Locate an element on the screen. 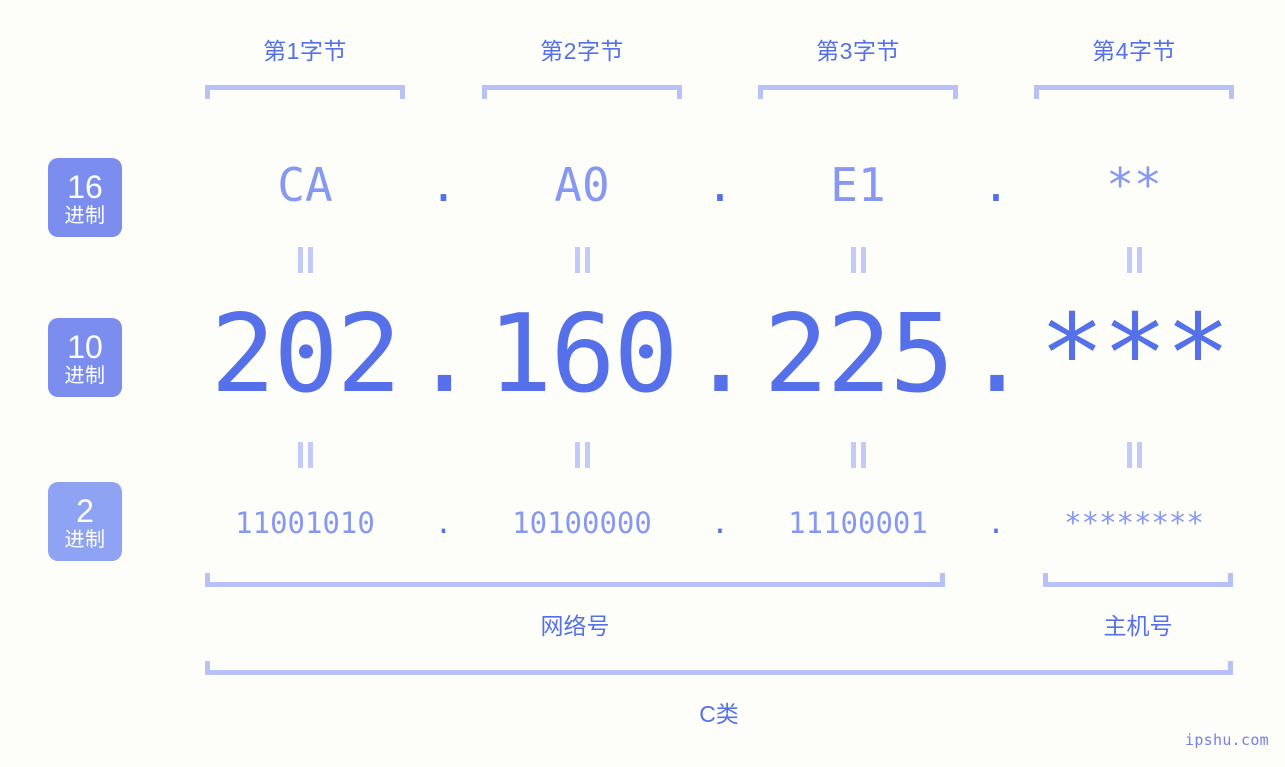  byte-header-1: 第1字节 is located at coordinates (305, 51).